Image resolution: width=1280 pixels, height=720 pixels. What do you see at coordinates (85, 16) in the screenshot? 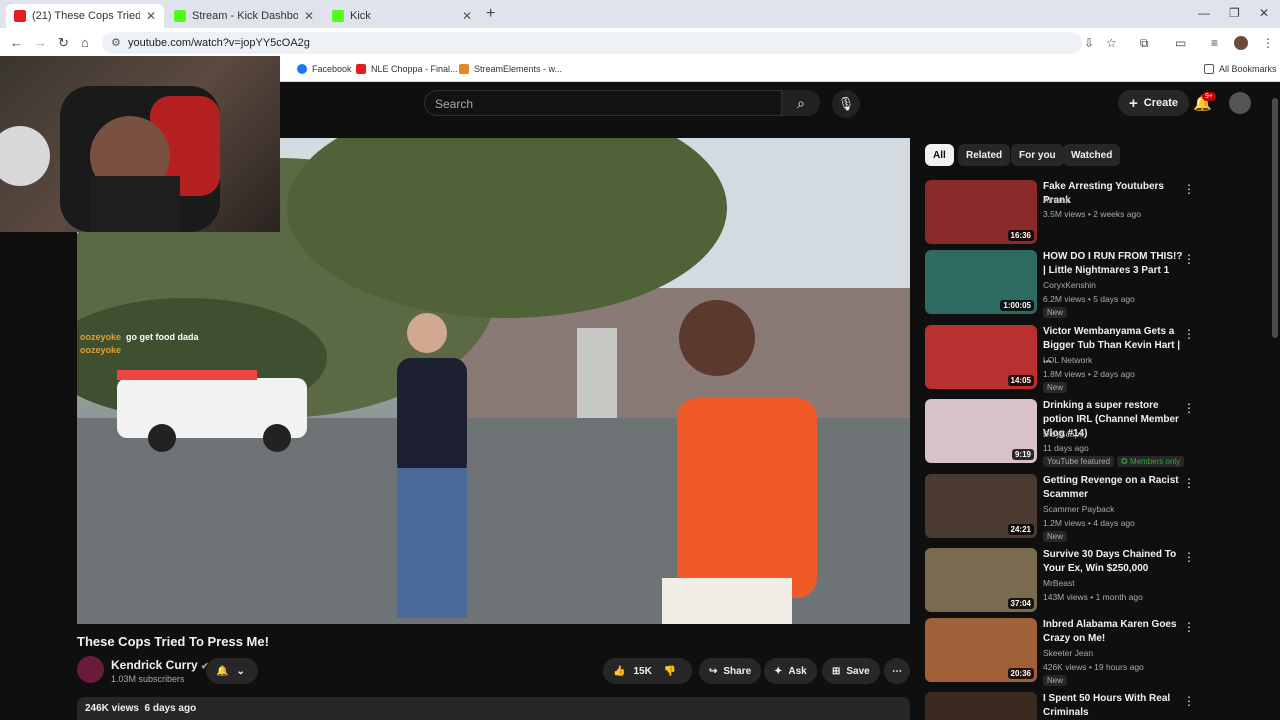
I see `browser-tab-youtube: (21) These Cops Tried To Press ✕` at bounding box center [85, 16].